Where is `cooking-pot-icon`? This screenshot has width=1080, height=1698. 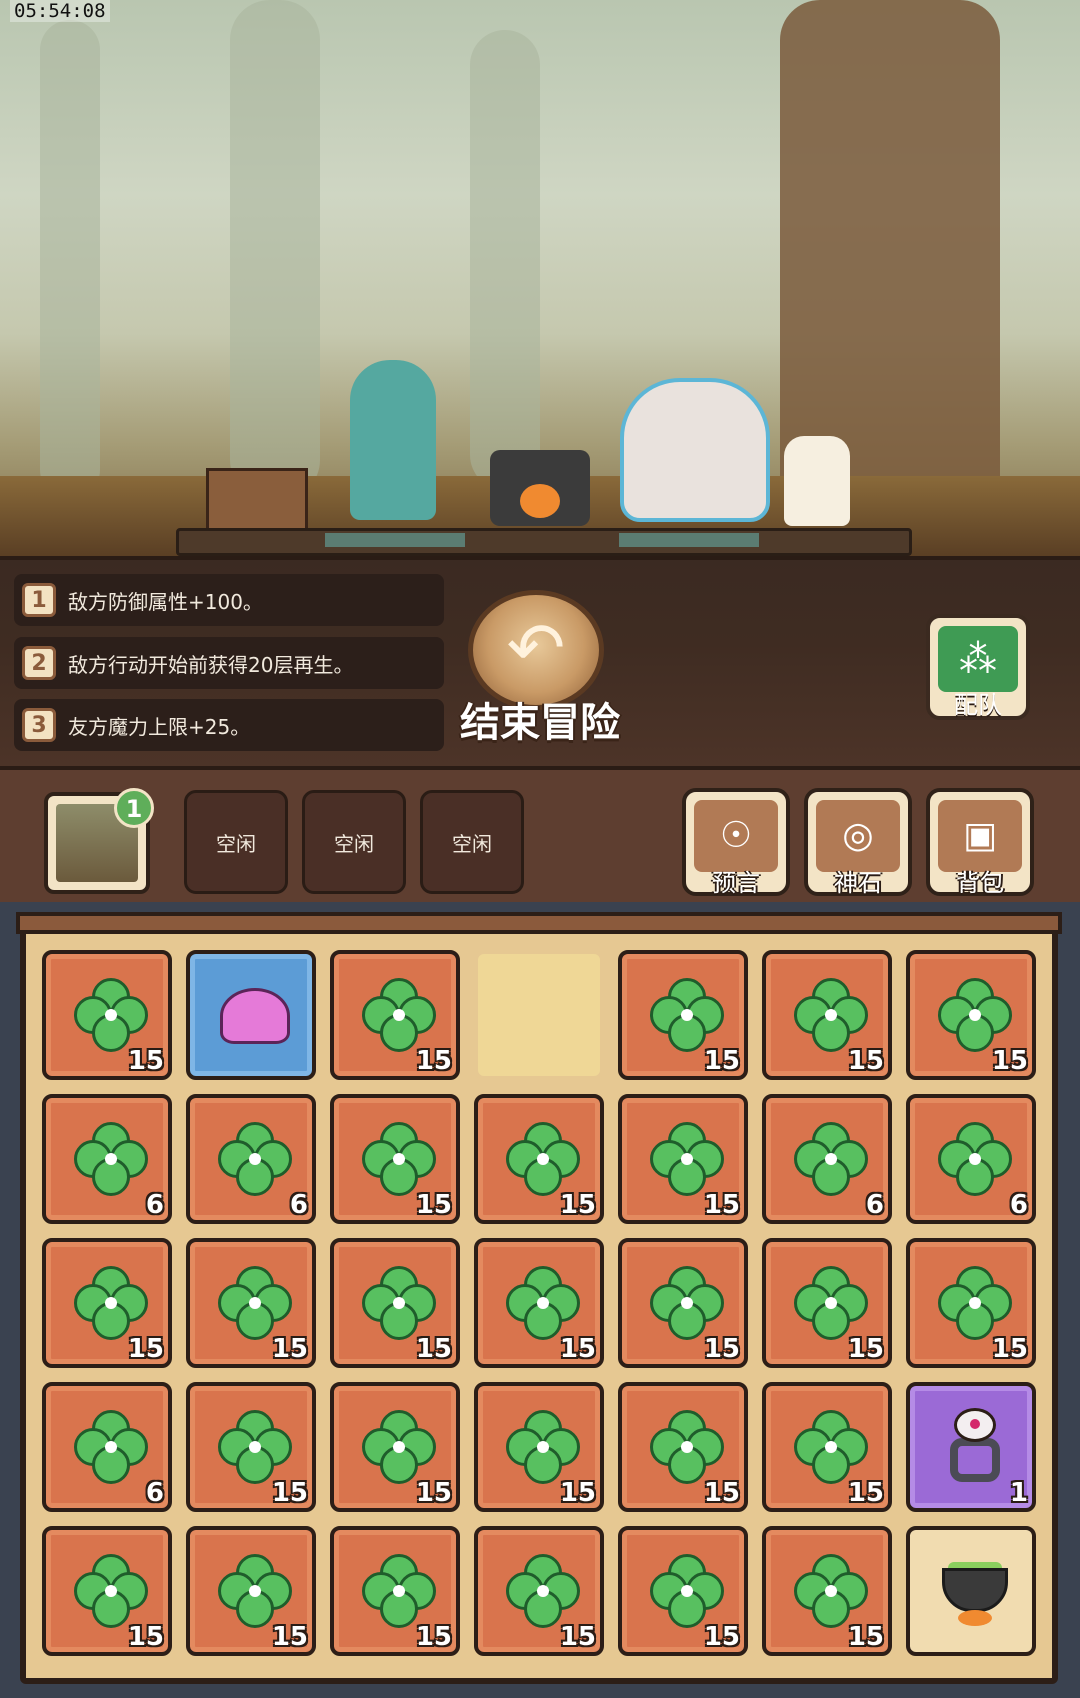 cooking-pot-icon is located at coordinates (975, 1591).